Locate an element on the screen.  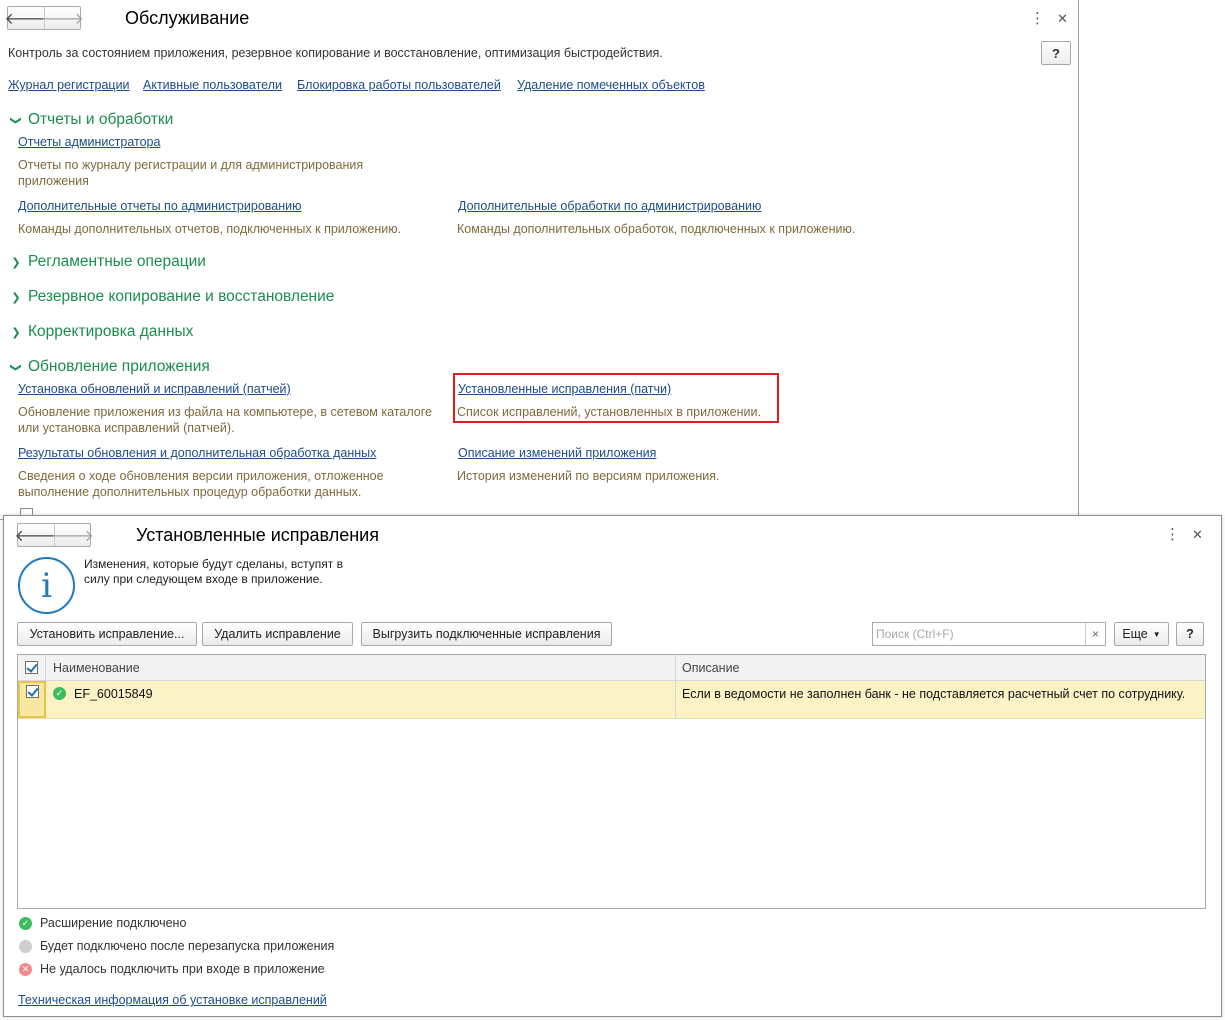
section-update: ❯ Обновление приложения is located at coordinates (109, 367).